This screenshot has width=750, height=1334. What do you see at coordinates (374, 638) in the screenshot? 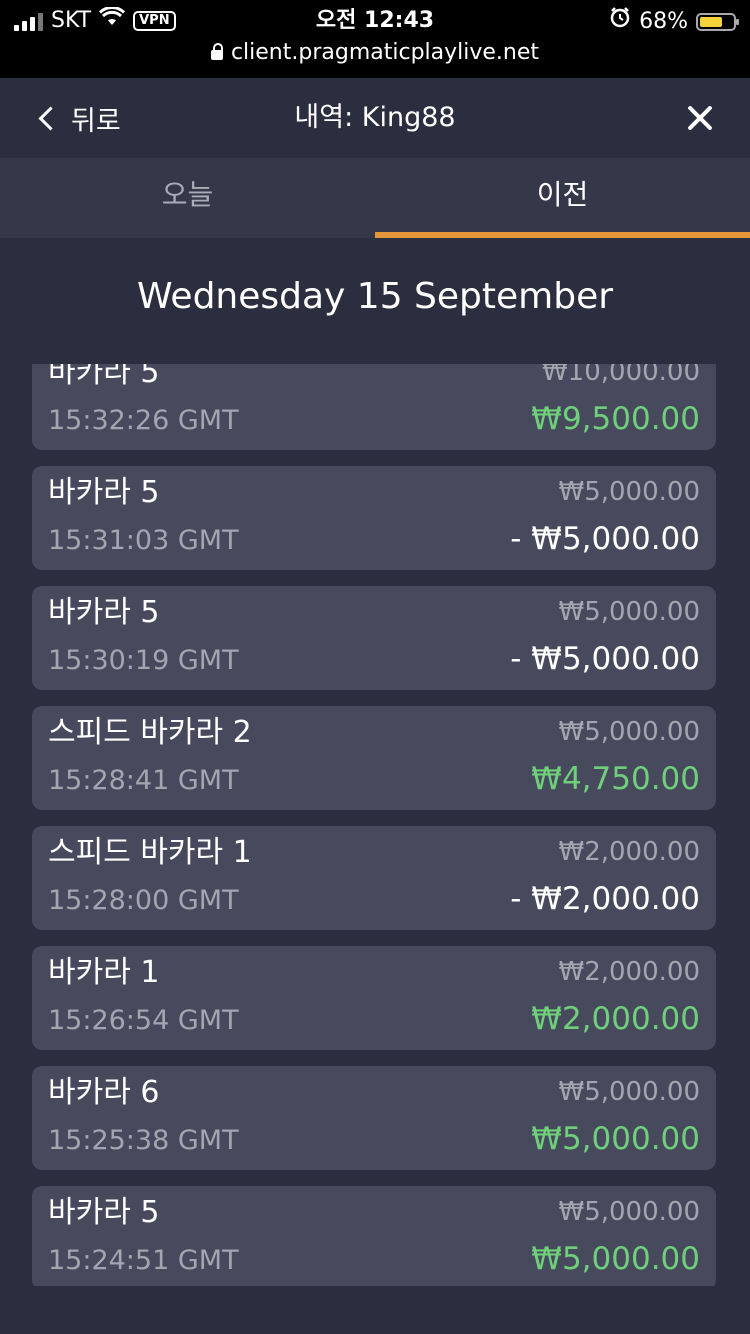
I see `history-item: 바카라 5 15:30:19 GMT ₩5,000.00 - ₩5,000.00` at bounding box center [374, 638].